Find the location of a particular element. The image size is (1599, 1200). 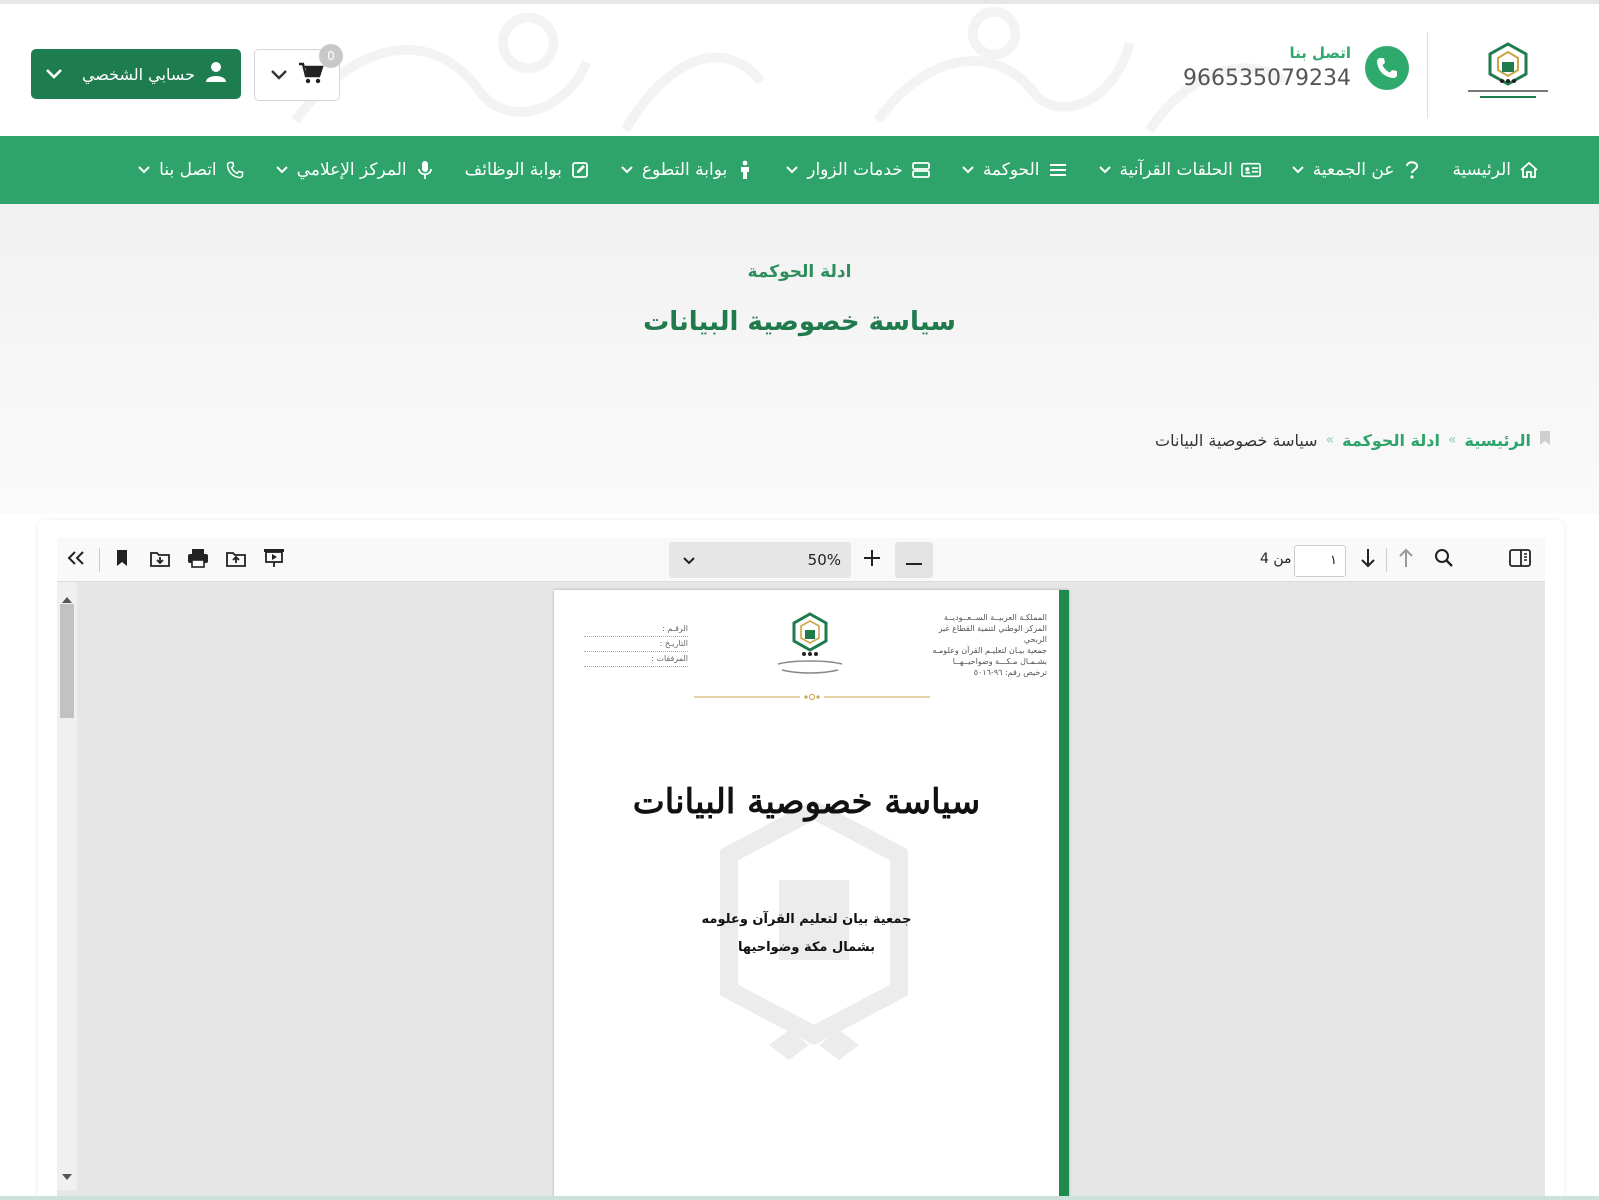

search-button is located at coordinates (1444, 560).